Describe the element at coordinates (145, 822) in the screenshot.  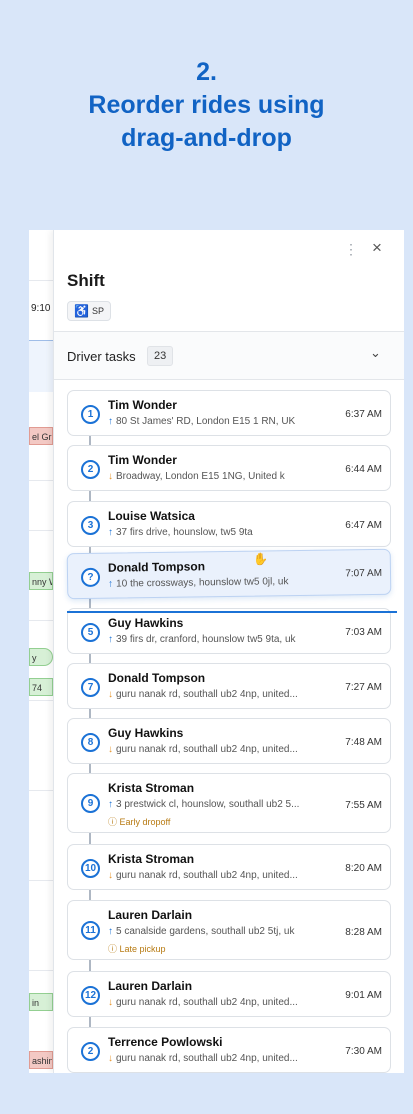
I see `task-warning-text: Early dropoff` at that location.